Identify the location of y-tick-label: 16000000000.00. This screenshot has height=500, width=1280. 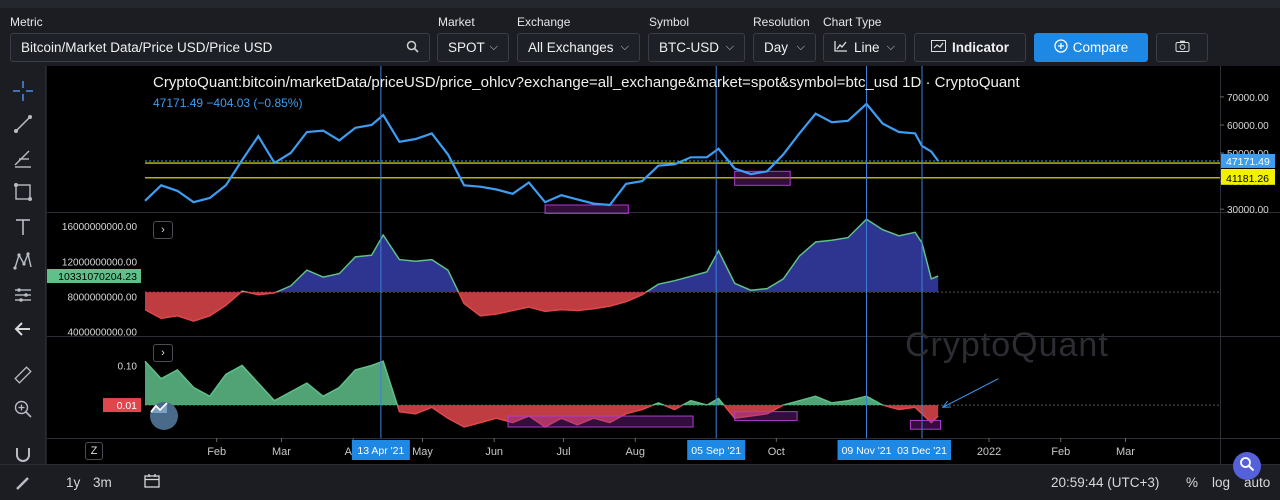
(100, 227).